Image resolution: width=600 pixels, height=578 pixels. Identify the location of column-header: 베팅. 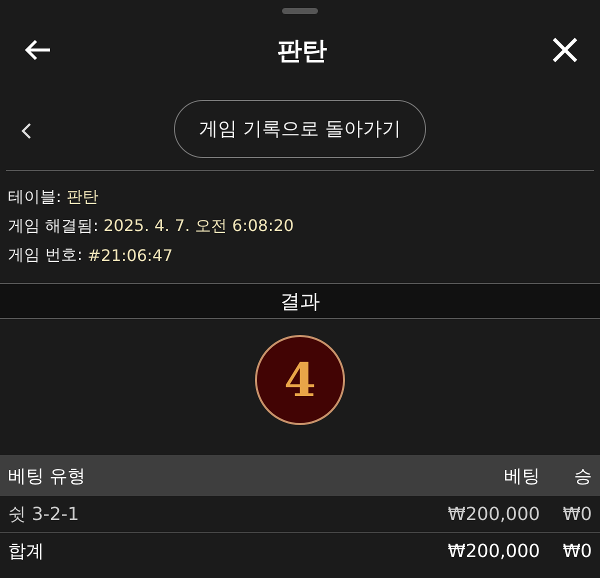
(522, 476).